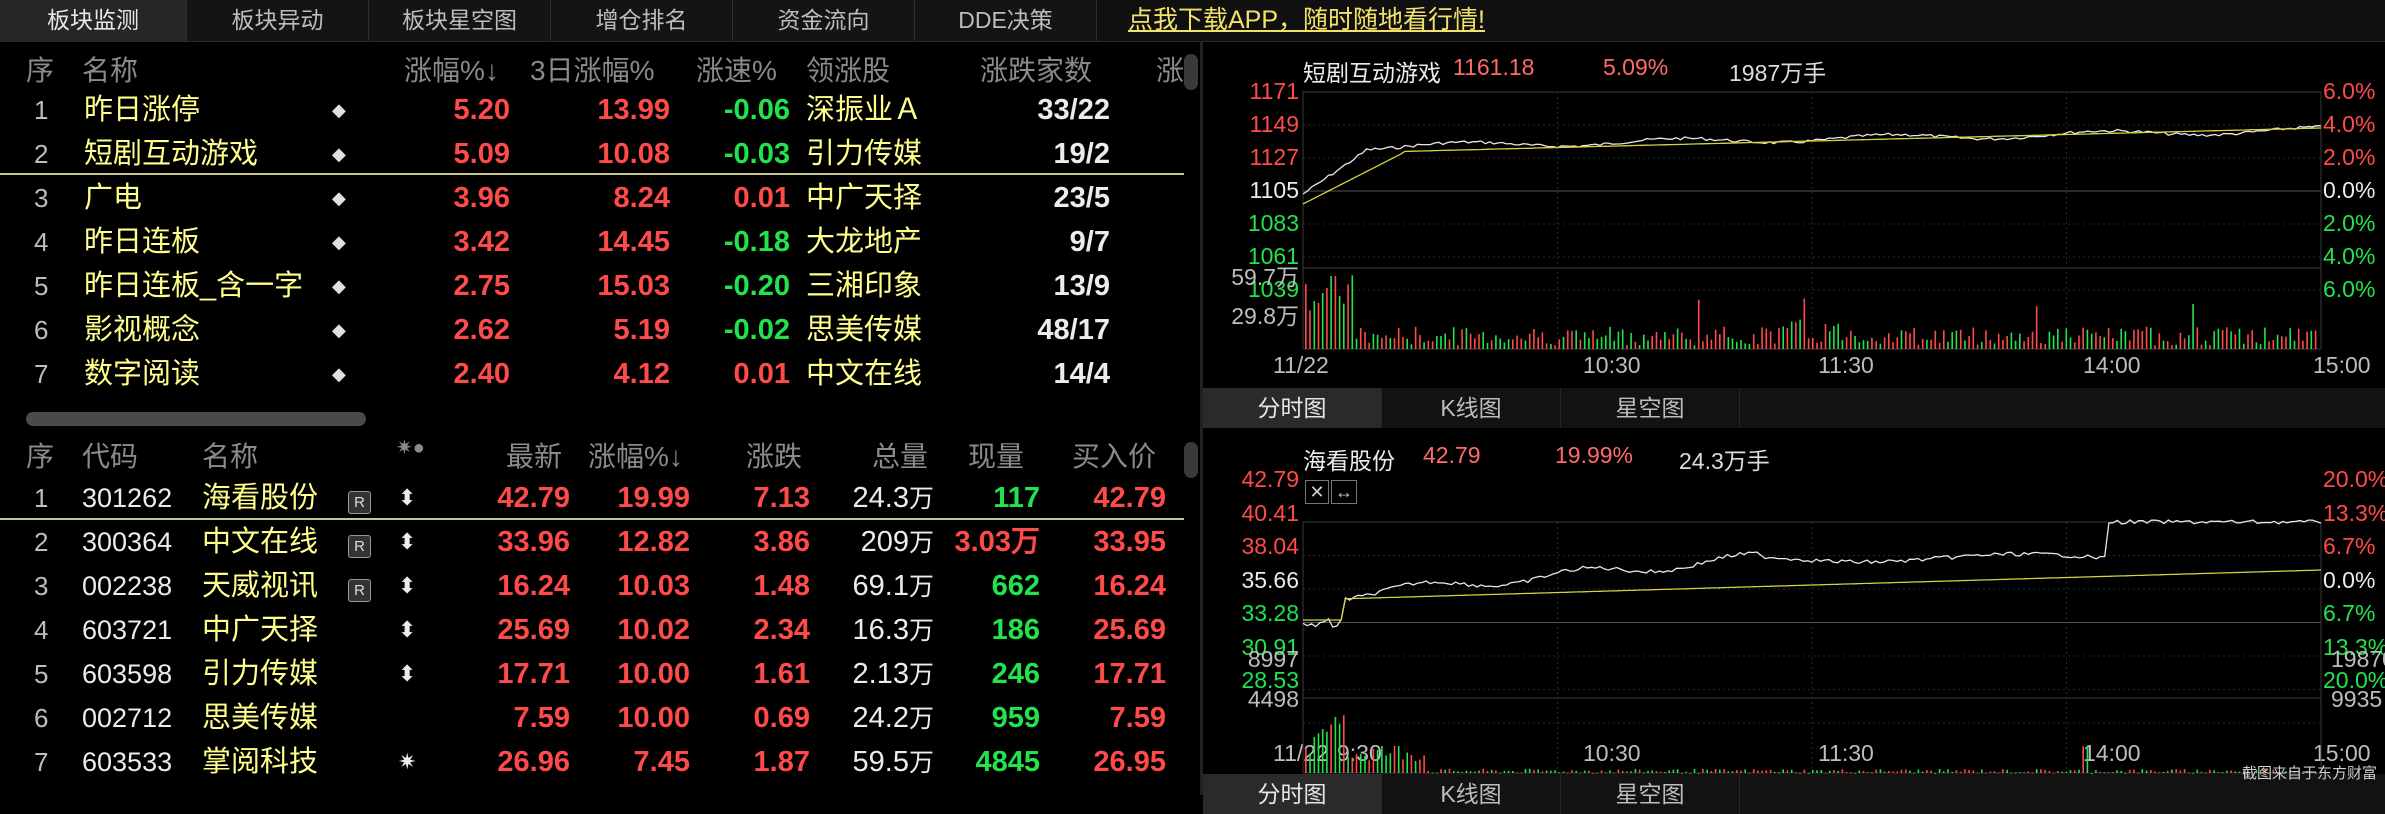 The height and width of the screenshot is (814, 2385). I want to click on sector-leader: 中文在线, so click(864, 374).